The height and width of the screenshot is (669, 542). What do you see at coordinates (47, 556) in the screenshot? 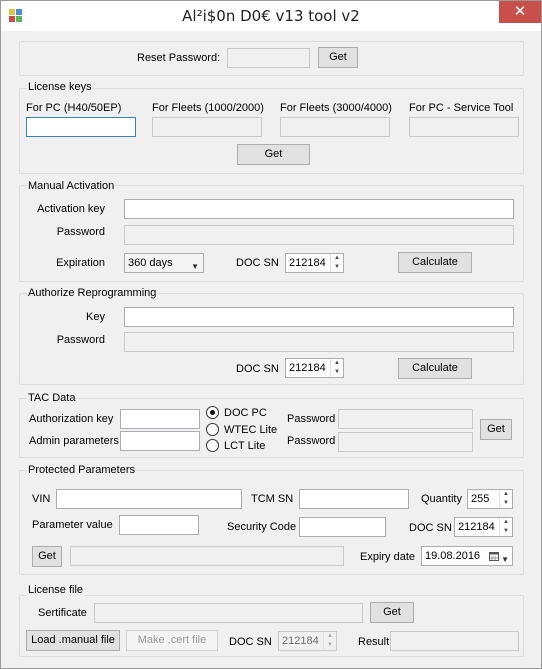
I see `protected-get-button: Get` at bounding box center [47, 556].